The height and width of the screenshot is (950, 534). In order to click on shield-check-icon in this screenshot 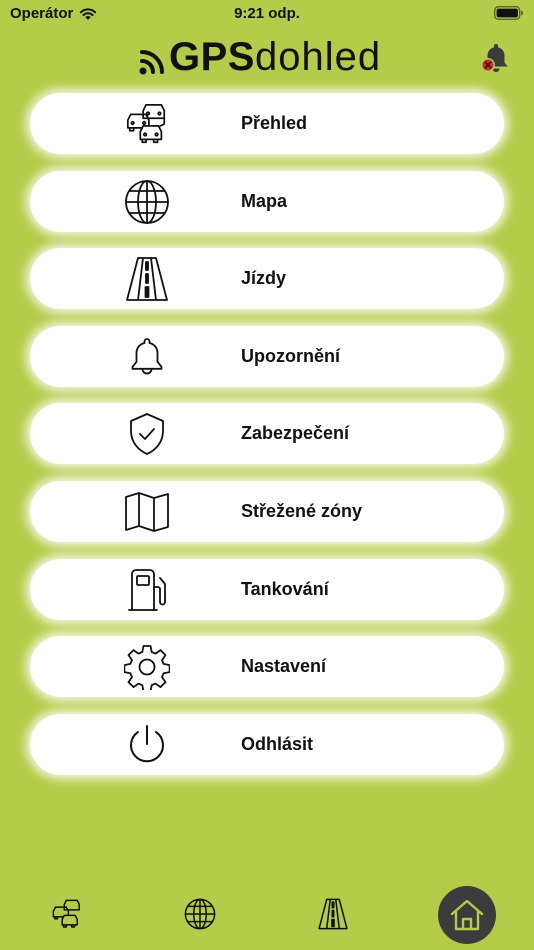, I will do `click(147, 434)`.